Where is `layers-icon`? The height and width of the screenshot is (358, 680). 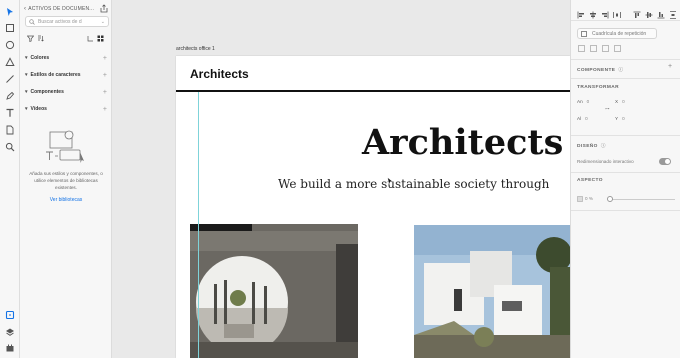
layers-icon is located at coordinates (10, 332).